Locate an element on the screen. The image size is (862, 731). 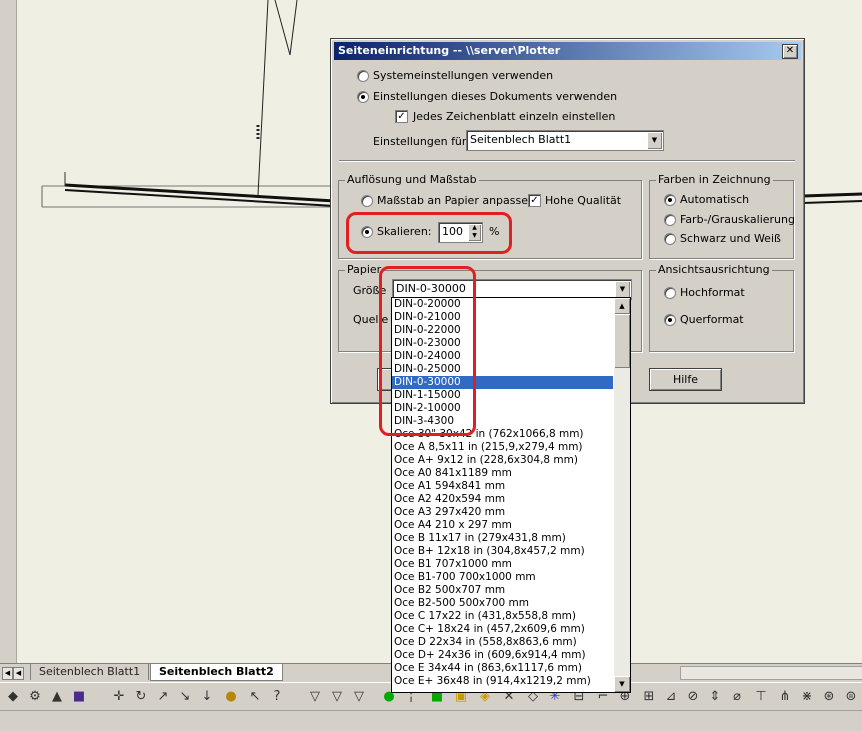
dropdown-item: Oce B 11x17 in (279x431,8 mm) is located at coordinates (502, 538).